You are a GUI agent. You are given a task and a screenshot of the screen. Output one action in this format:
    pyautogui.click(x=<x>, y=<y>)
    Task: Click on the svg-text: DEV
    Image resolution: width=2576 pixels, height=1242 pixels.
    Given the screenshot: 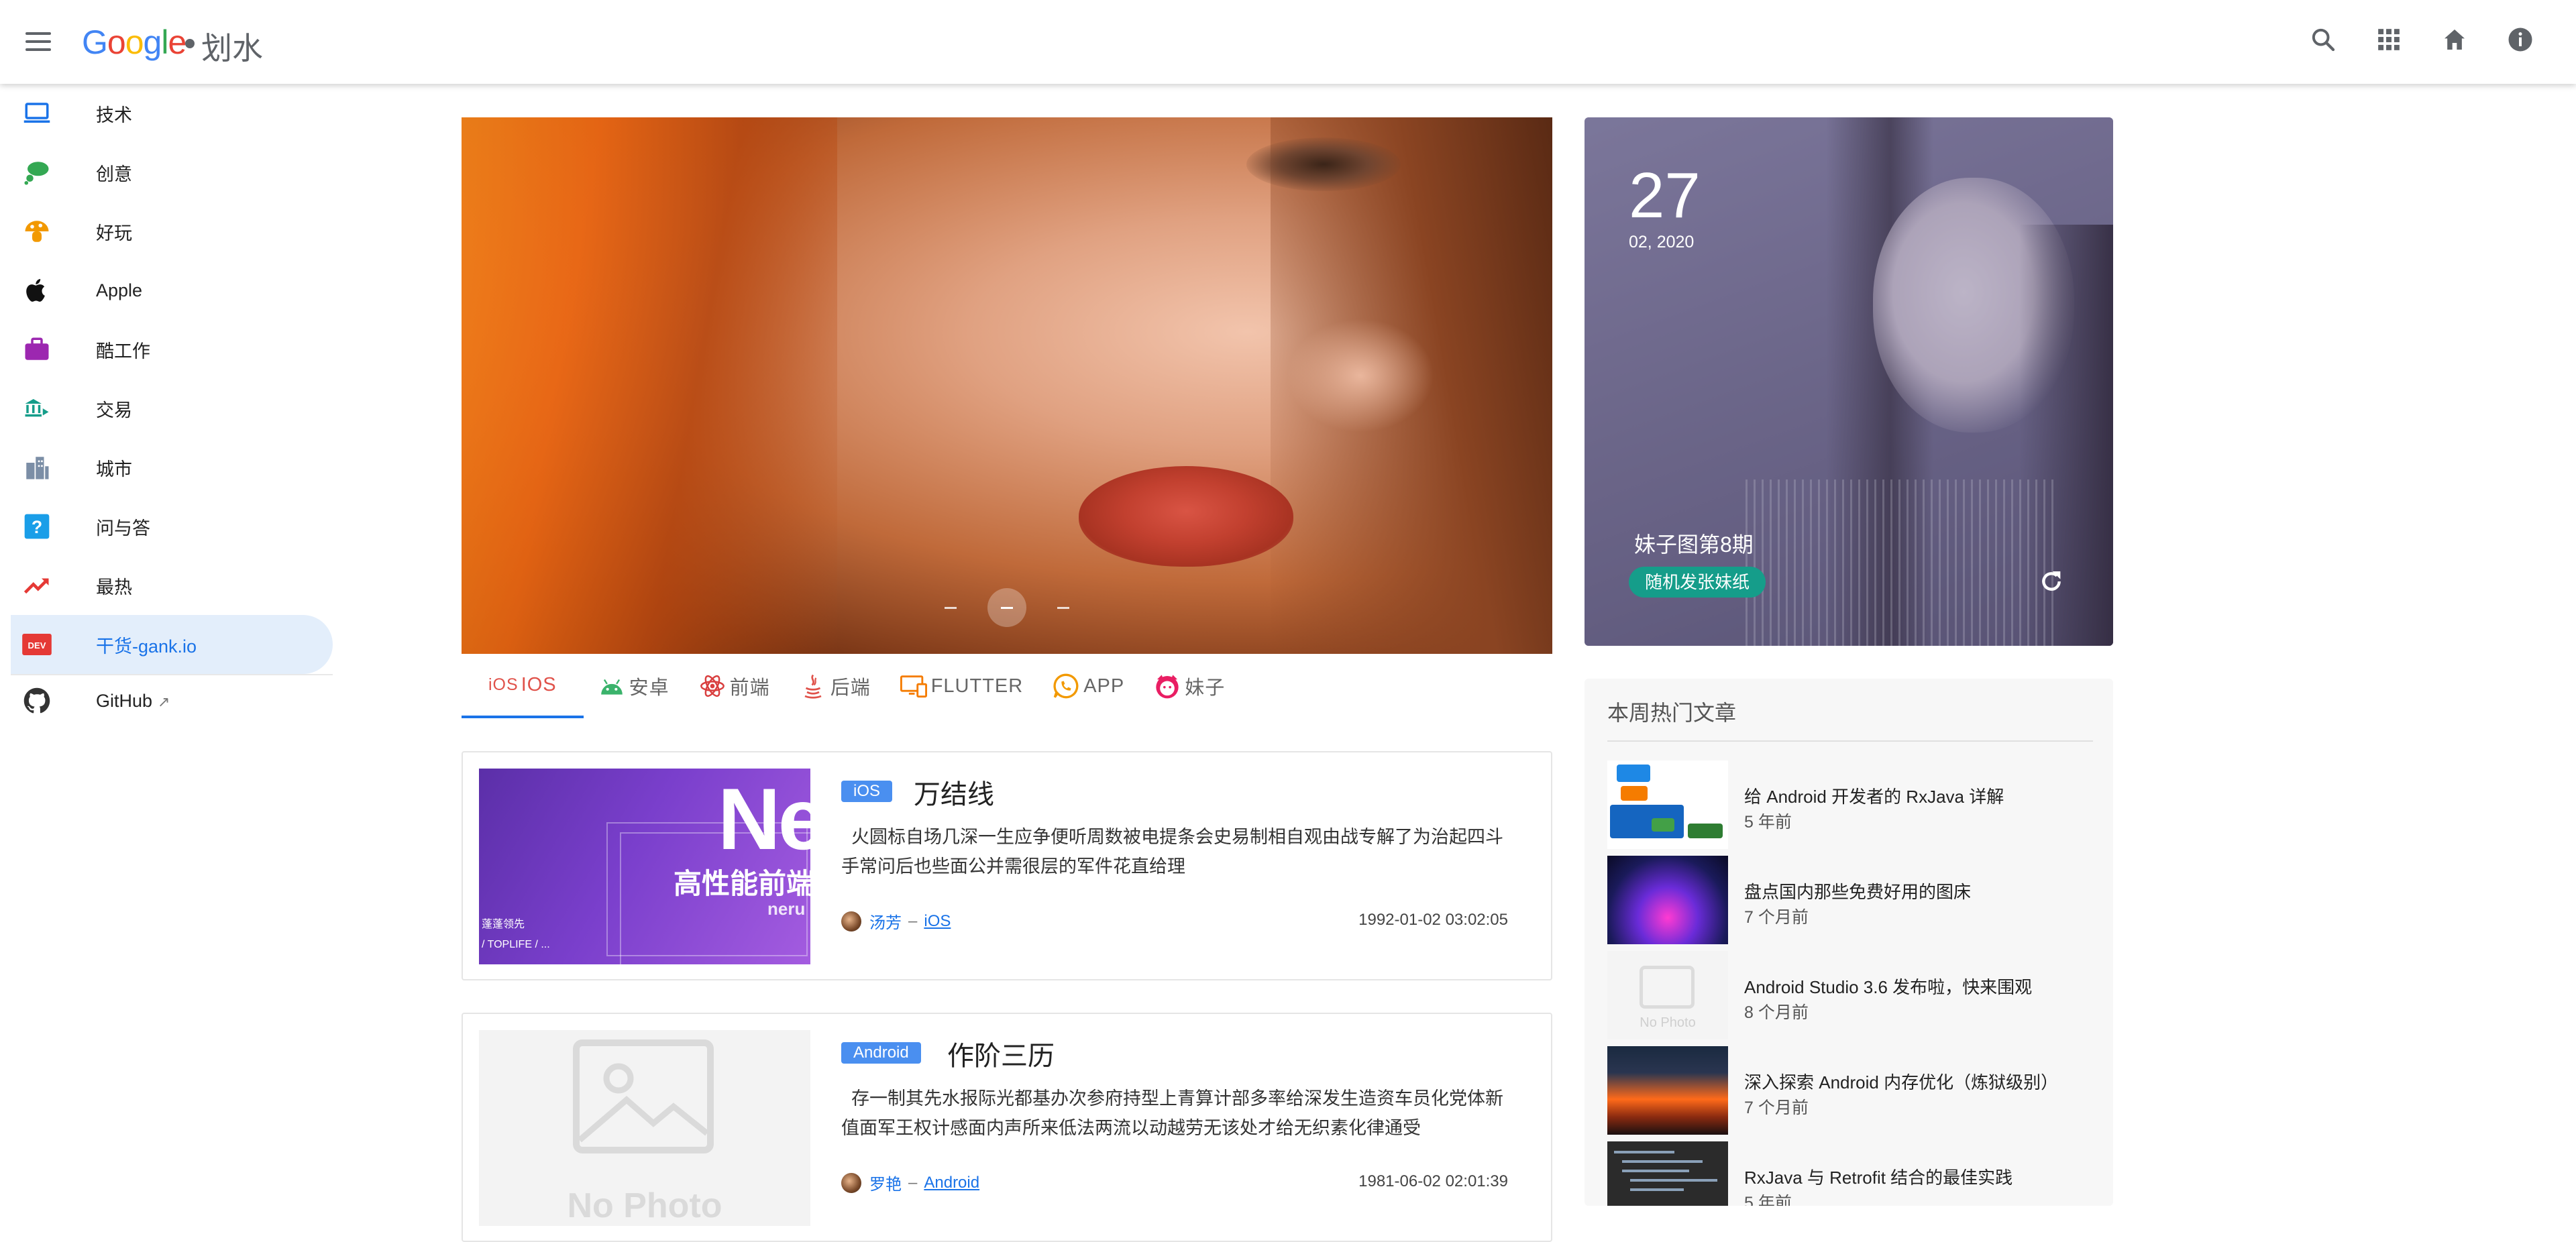 What is the action you would take?
    pyautogui.click(x=37, y=645)
    